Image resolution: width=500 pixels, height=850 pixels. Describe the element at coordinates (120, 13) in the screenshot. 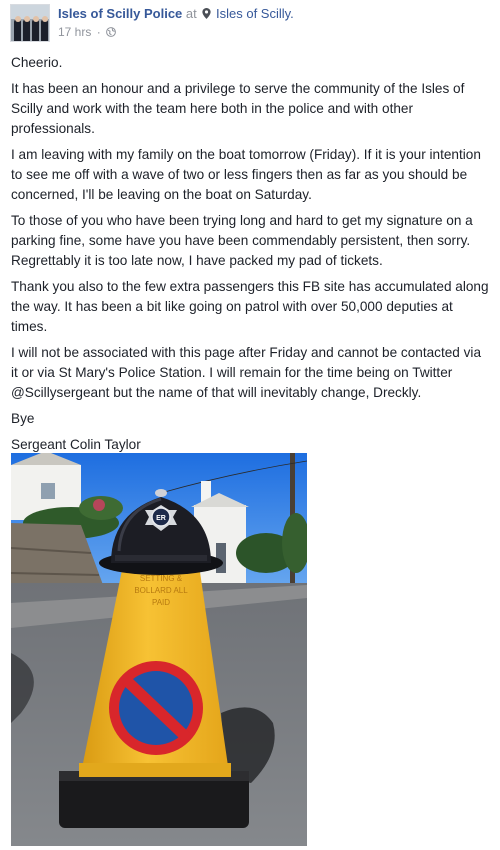

I see `page-name-link: Isles of Scilly Police` at that location.